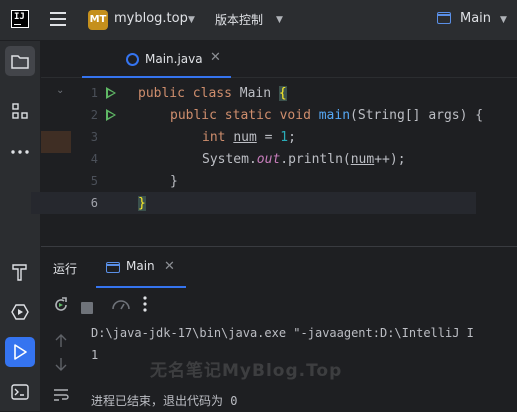  I want to click on stop-icon, so click(87, 308).